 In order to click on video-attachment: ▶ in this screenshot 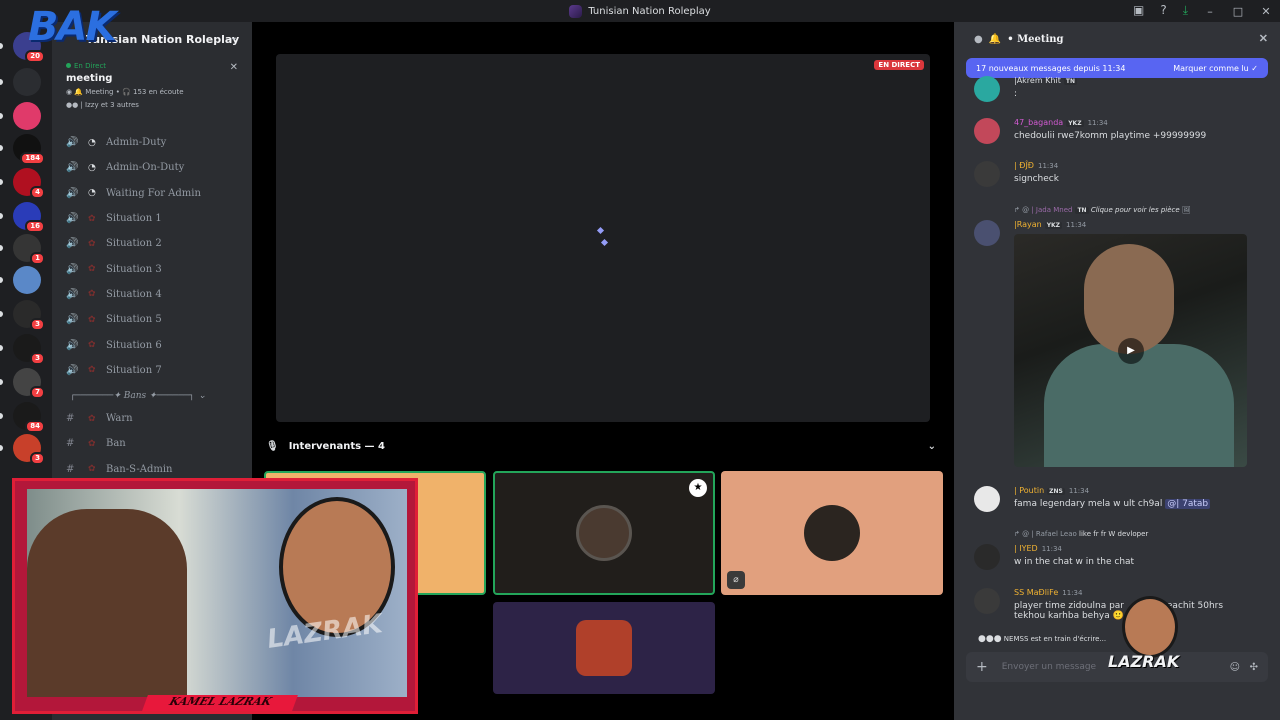, I will do `click(1130, 350)`.